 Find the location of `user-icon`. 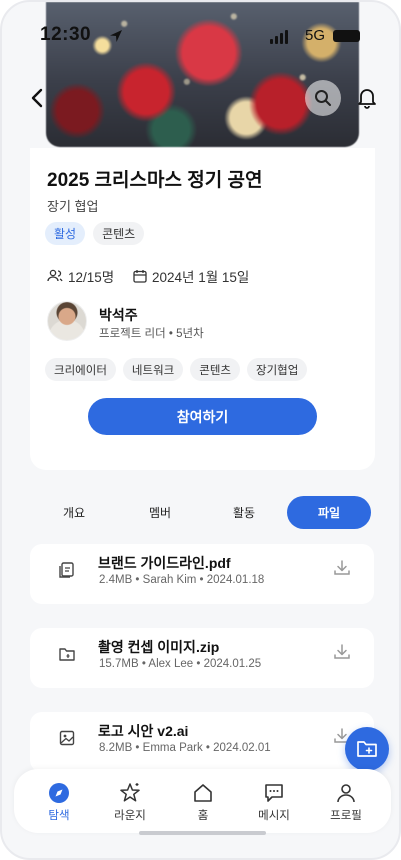

user-icon is located at coordinates (346, 793).